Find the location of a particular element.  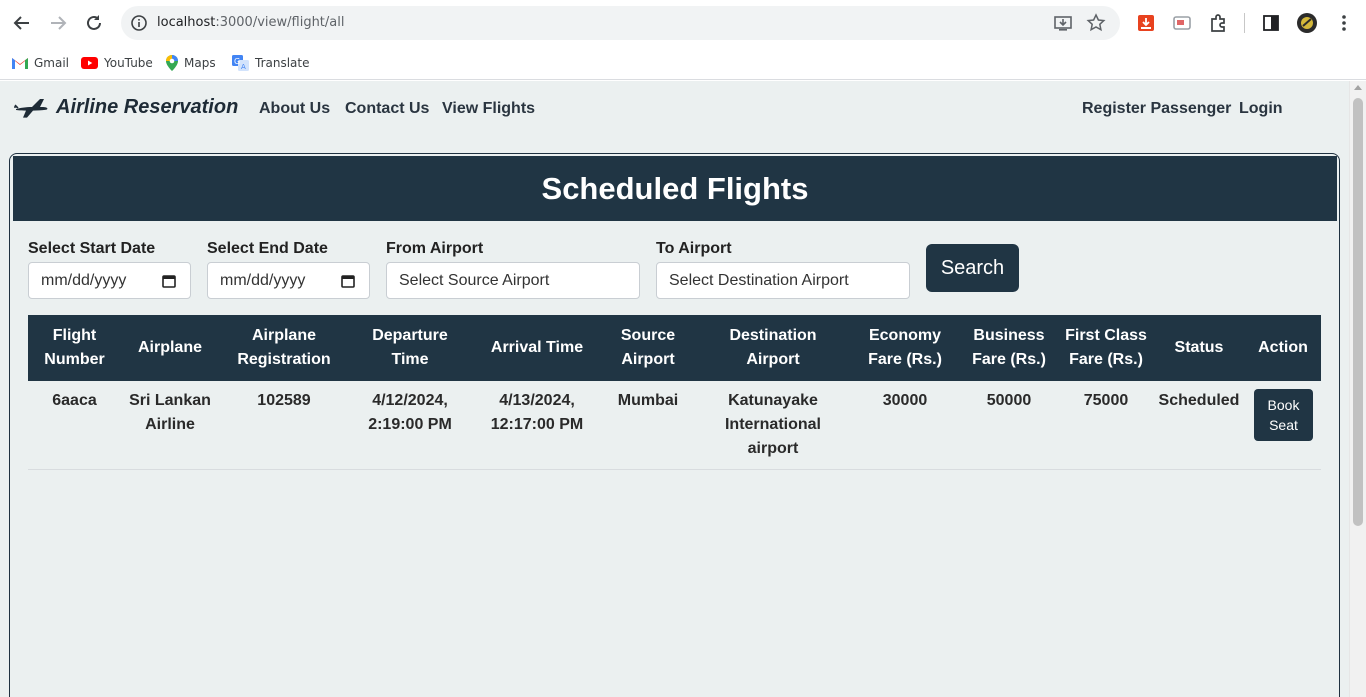

book-seat-button: Book Seat is located at coordinates (1283, 415).